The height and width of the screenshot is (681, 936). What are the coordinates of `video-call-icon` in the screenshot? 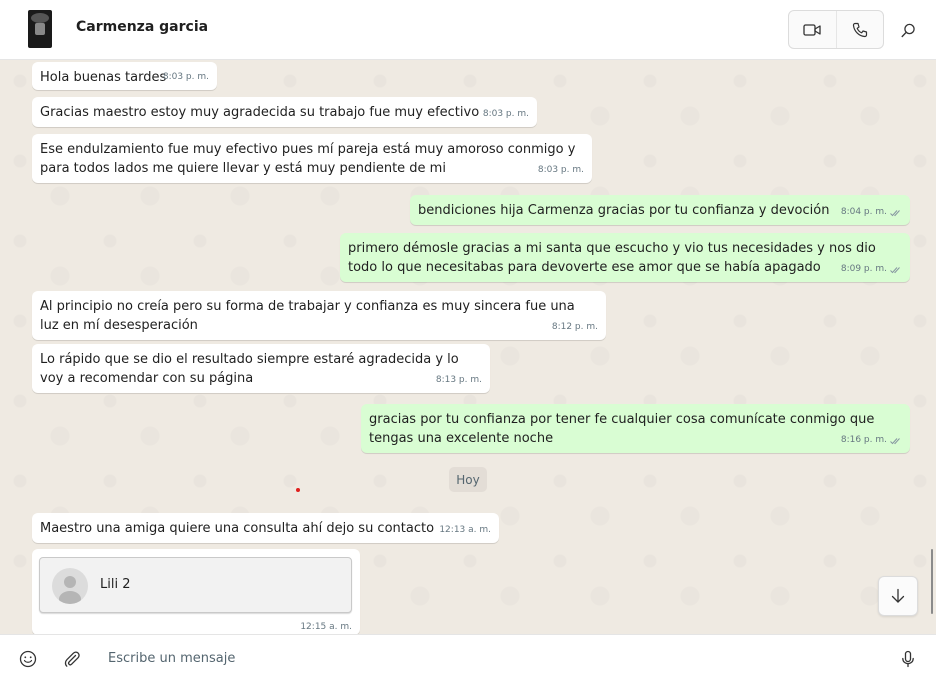 It's located at (812, 29).